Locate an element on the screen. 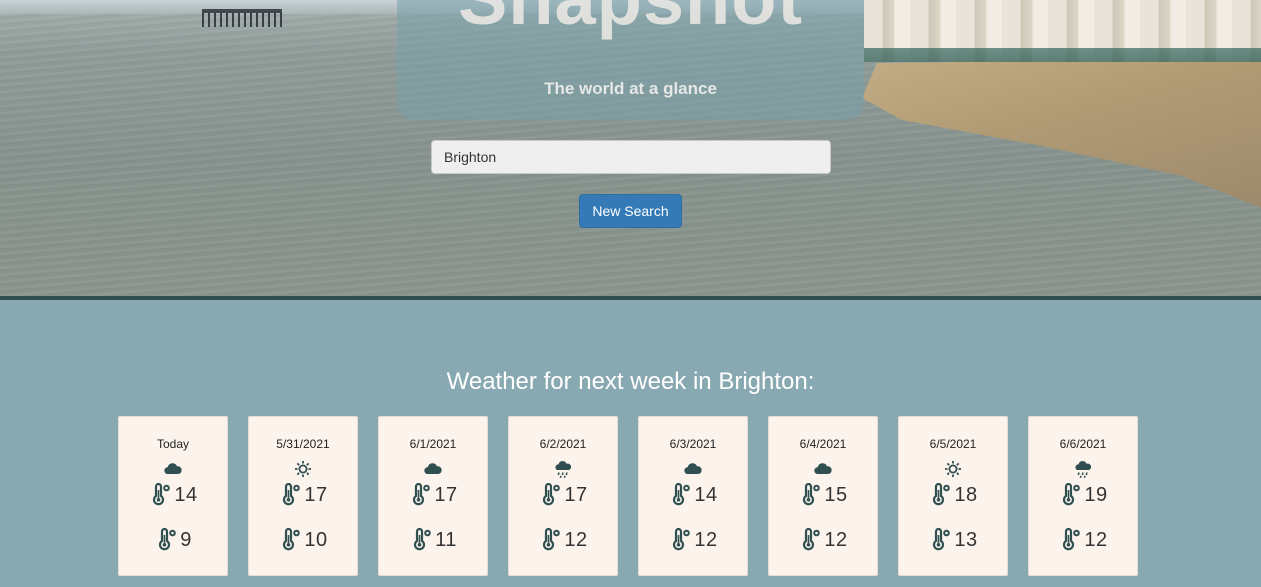  low-temp-value: 11 is located at coordinates (446, 539).